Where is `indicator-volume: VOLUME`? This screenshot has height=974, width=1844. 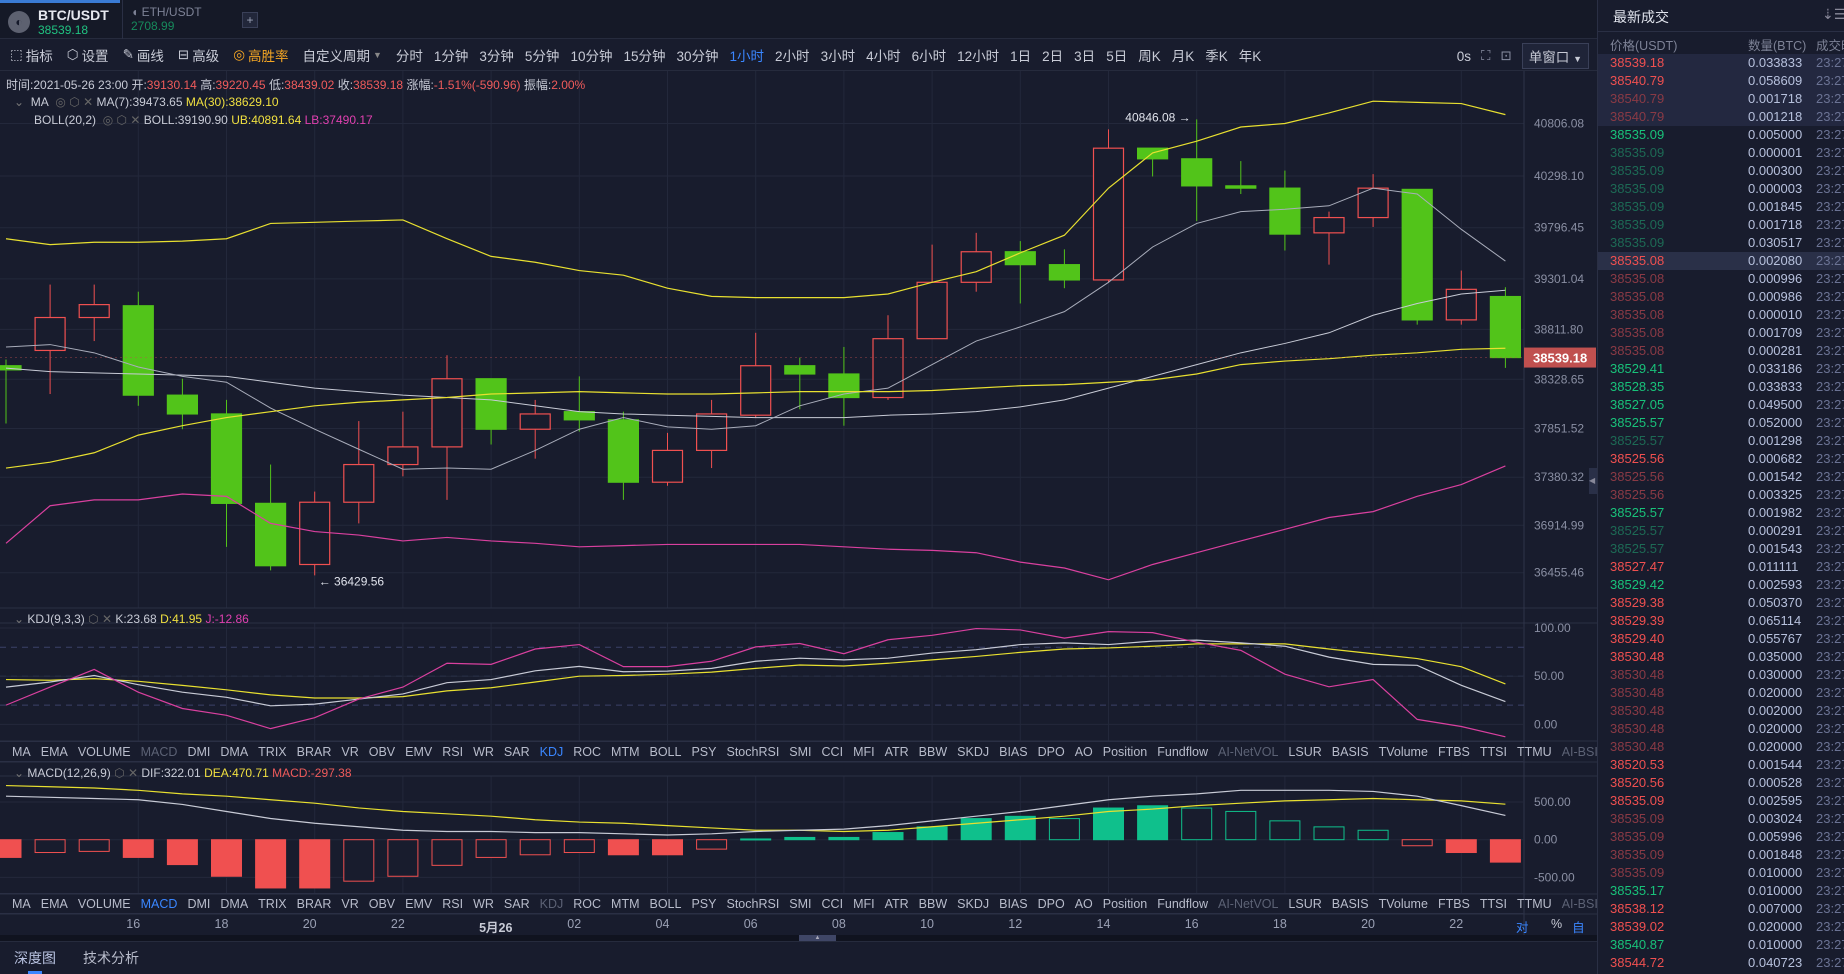
indicator-volume: VOLUME is located at coordinates (104, 904).